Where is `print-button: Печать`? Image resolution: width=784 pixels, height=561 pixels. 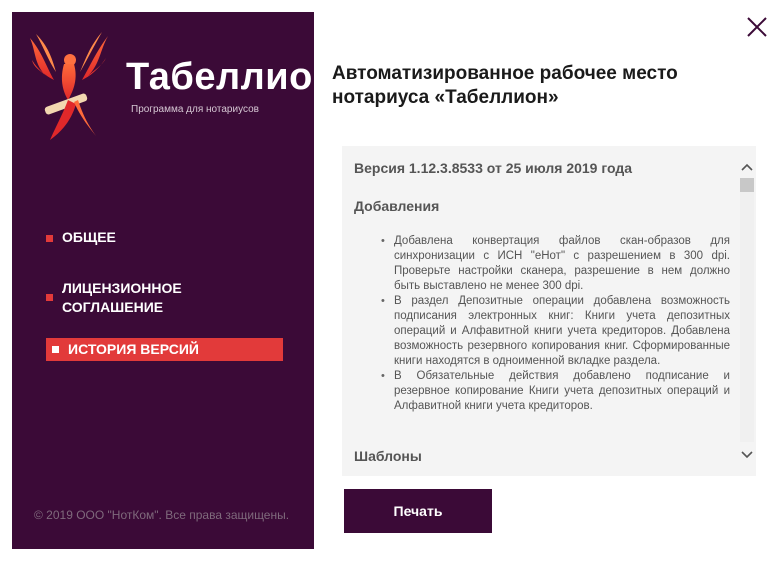
print-button: Печать is located at coordinates (418, 511).